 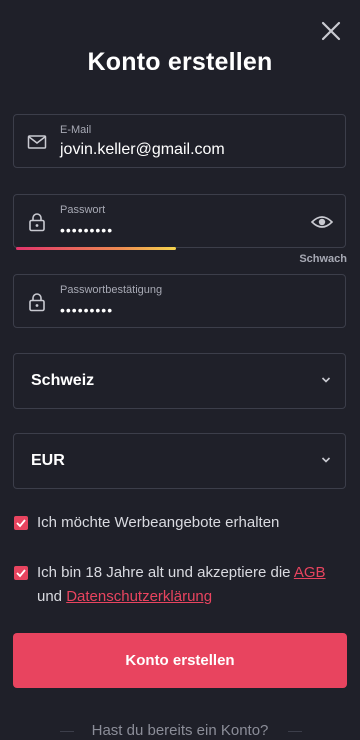 I want to click on offers-checkbox-row: Ich möchte Werbeangebote erhalten, so click(x=179, y=523).